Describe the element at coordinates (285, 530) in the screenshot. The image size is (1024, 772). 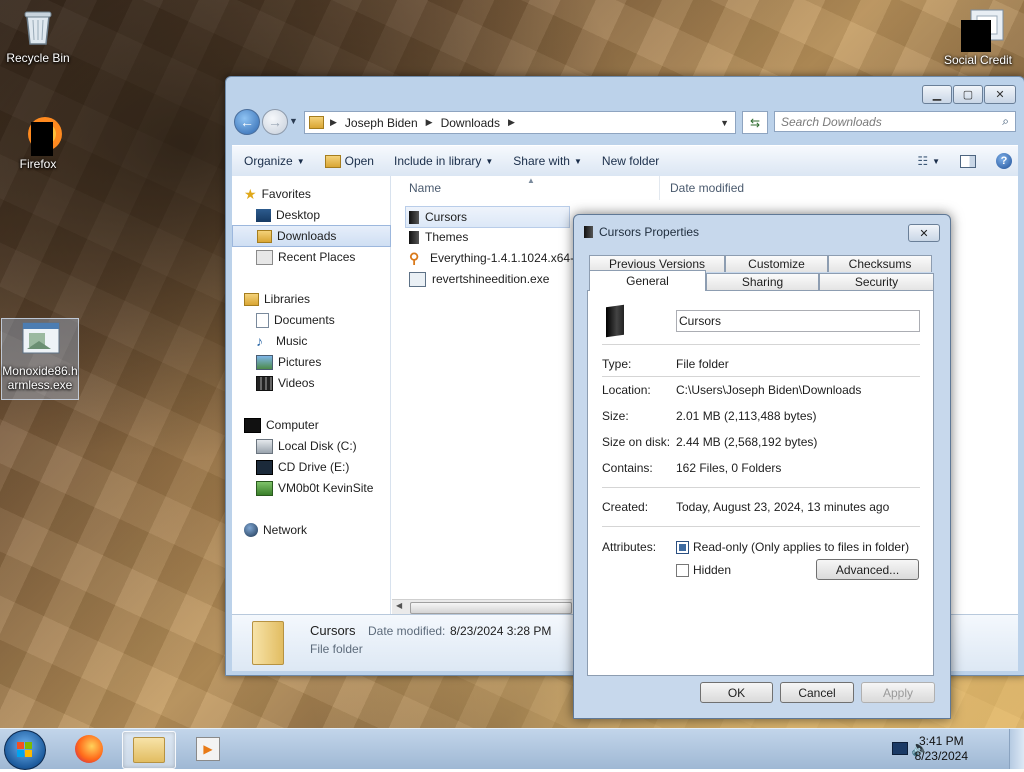
I see `nav-network-label: Network` at that location.